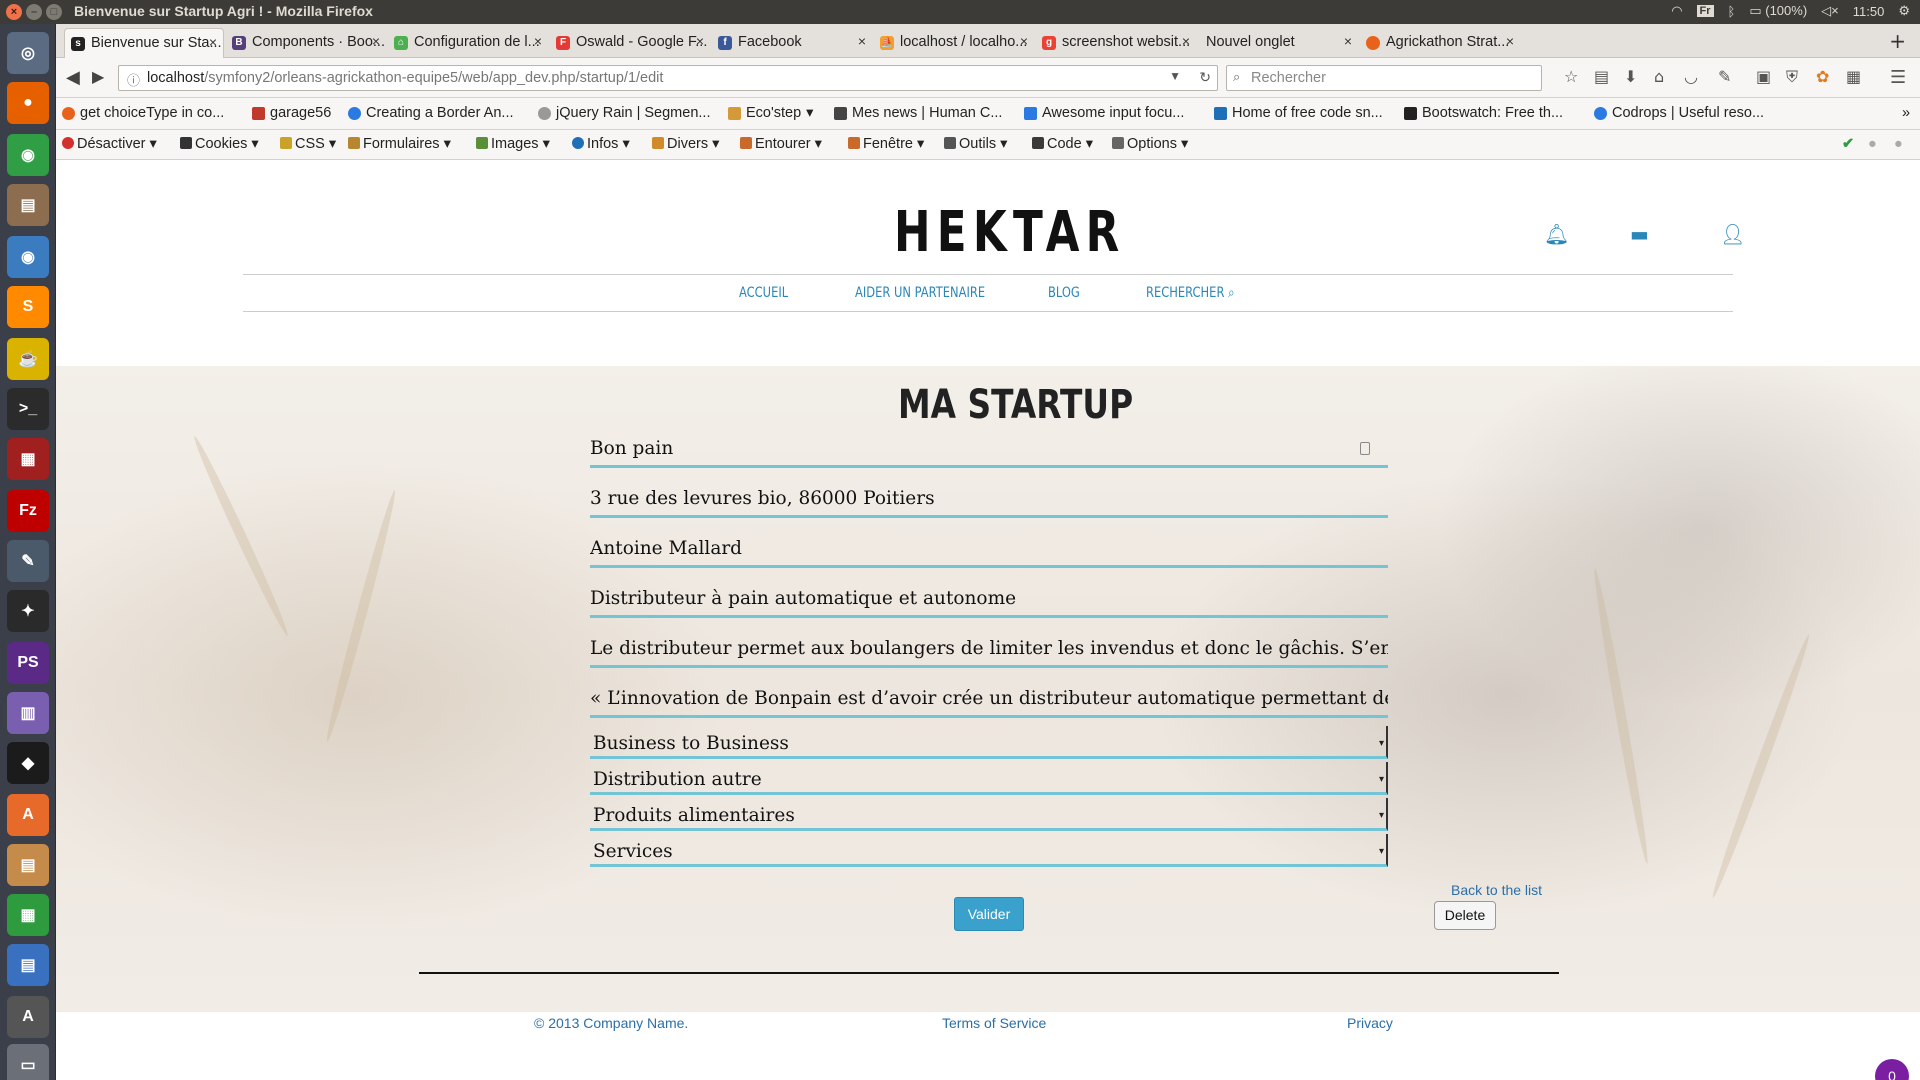  What do you see at coordinates (989, 814) in the screenshot?
I see `product-type-select: Produits alimentaires ▾` at bounding box center [989, 814].